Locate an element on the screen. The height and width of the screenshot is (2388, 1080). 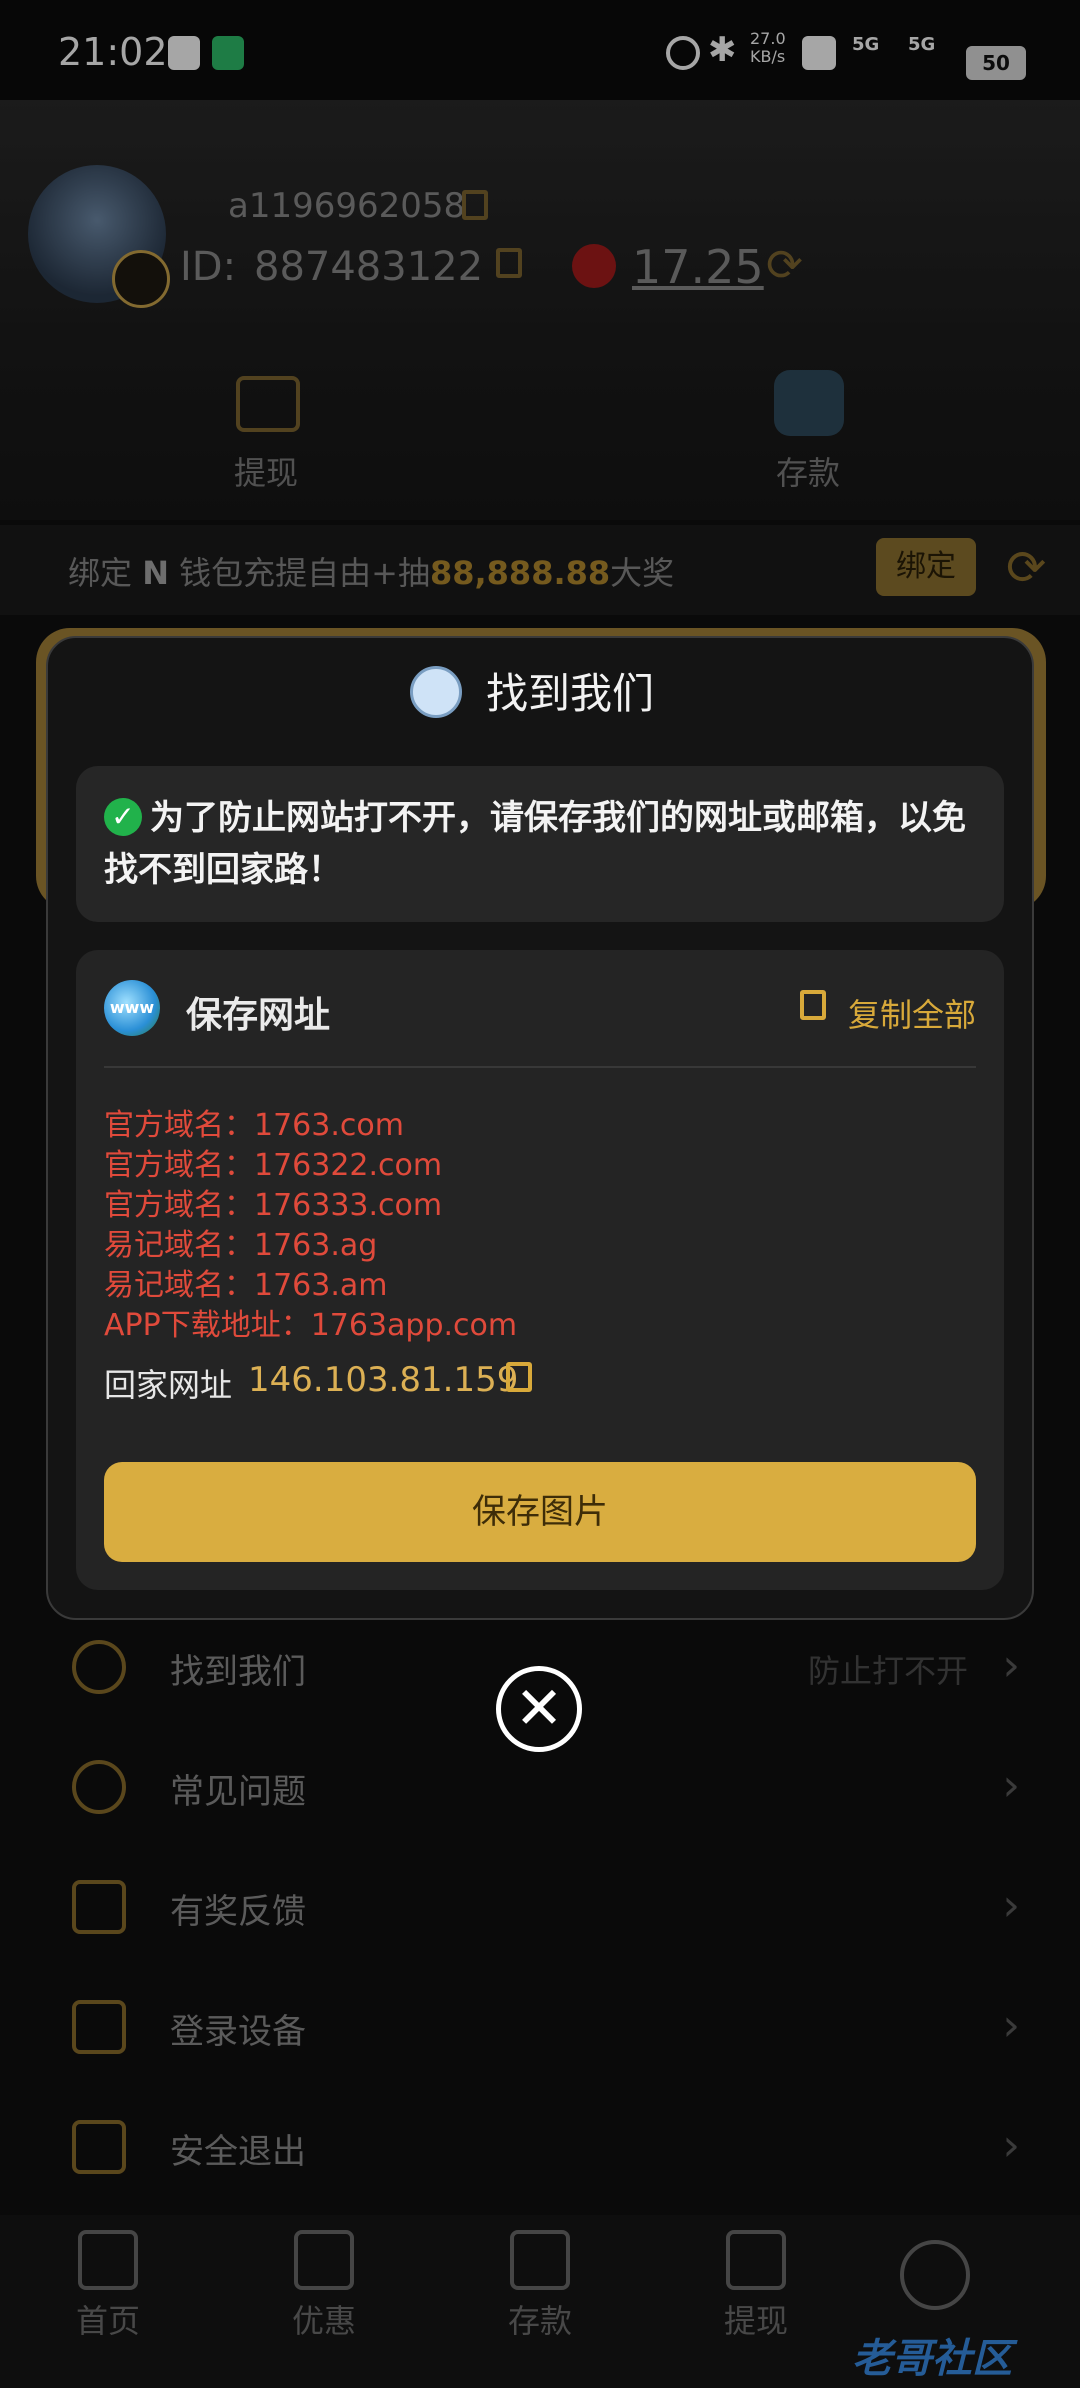
globe-icon: www is located at coordinates (132, 1008).